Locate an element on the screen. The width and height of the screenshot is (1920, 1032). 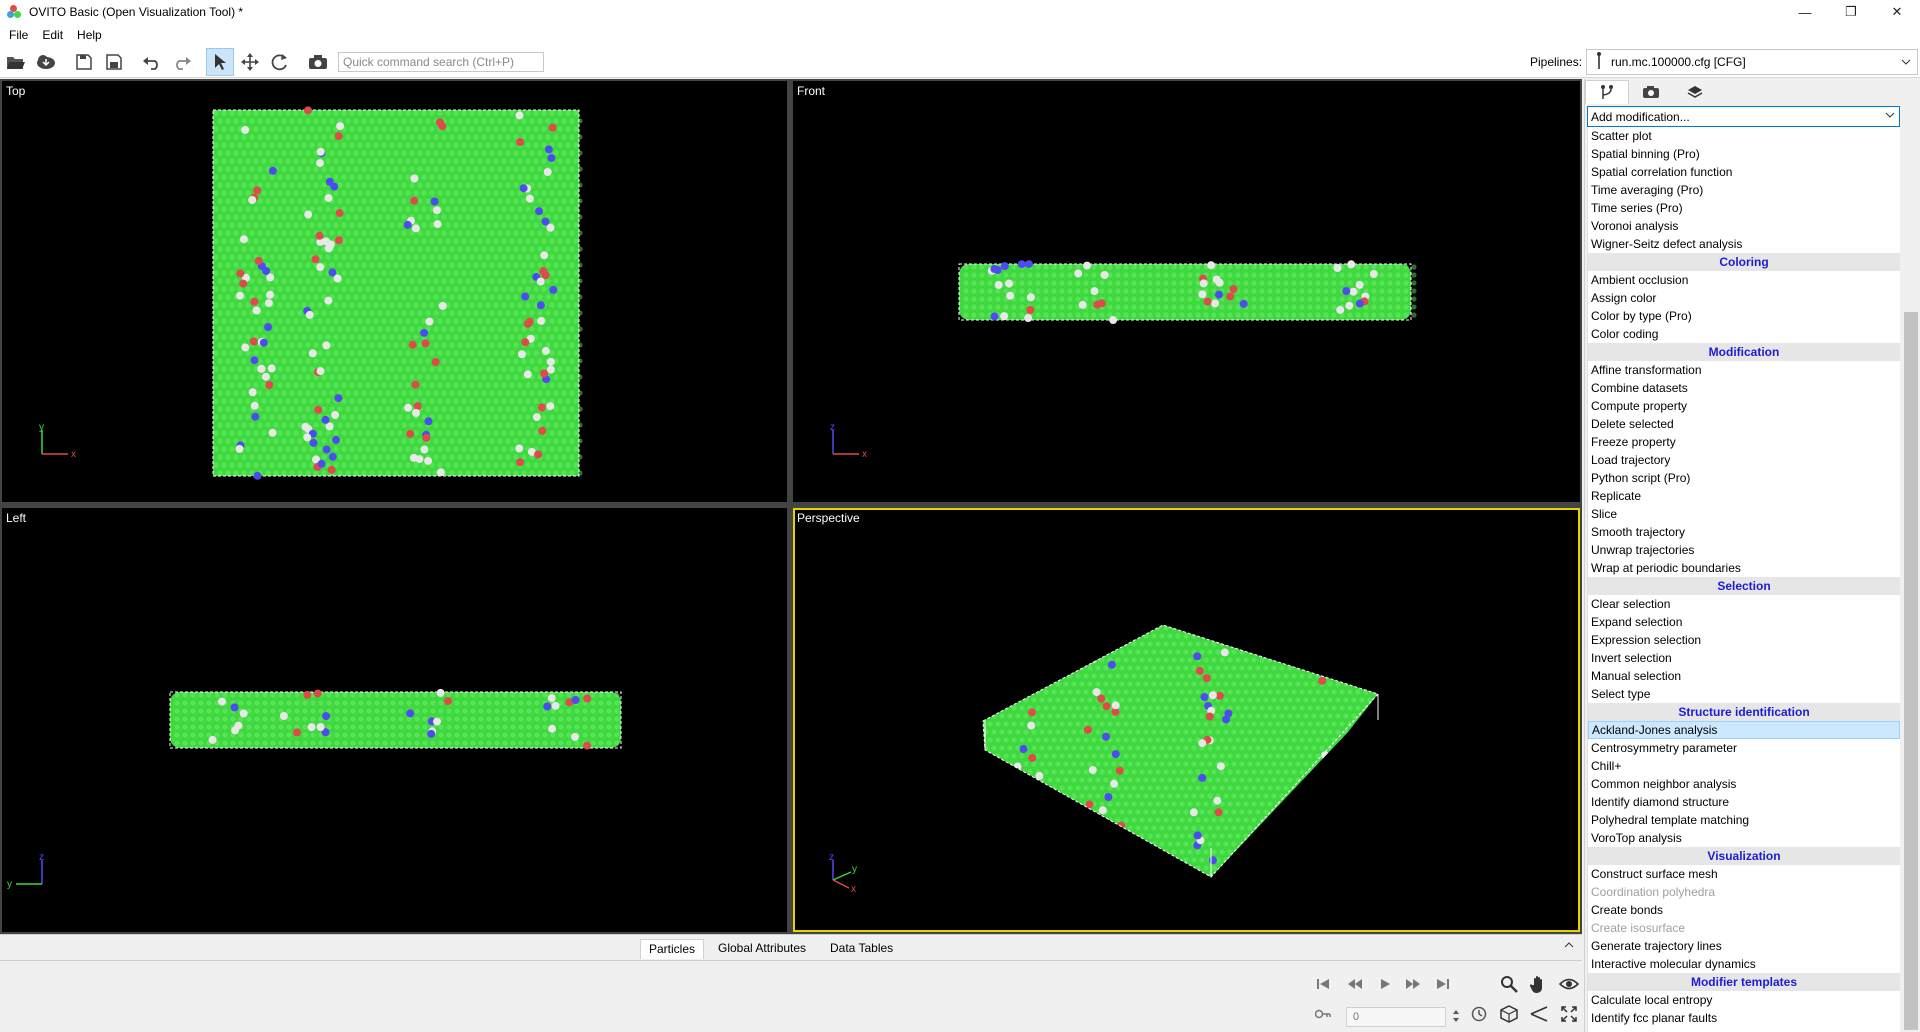
jump-to-end-icon is located at coordinates (1443, 984).